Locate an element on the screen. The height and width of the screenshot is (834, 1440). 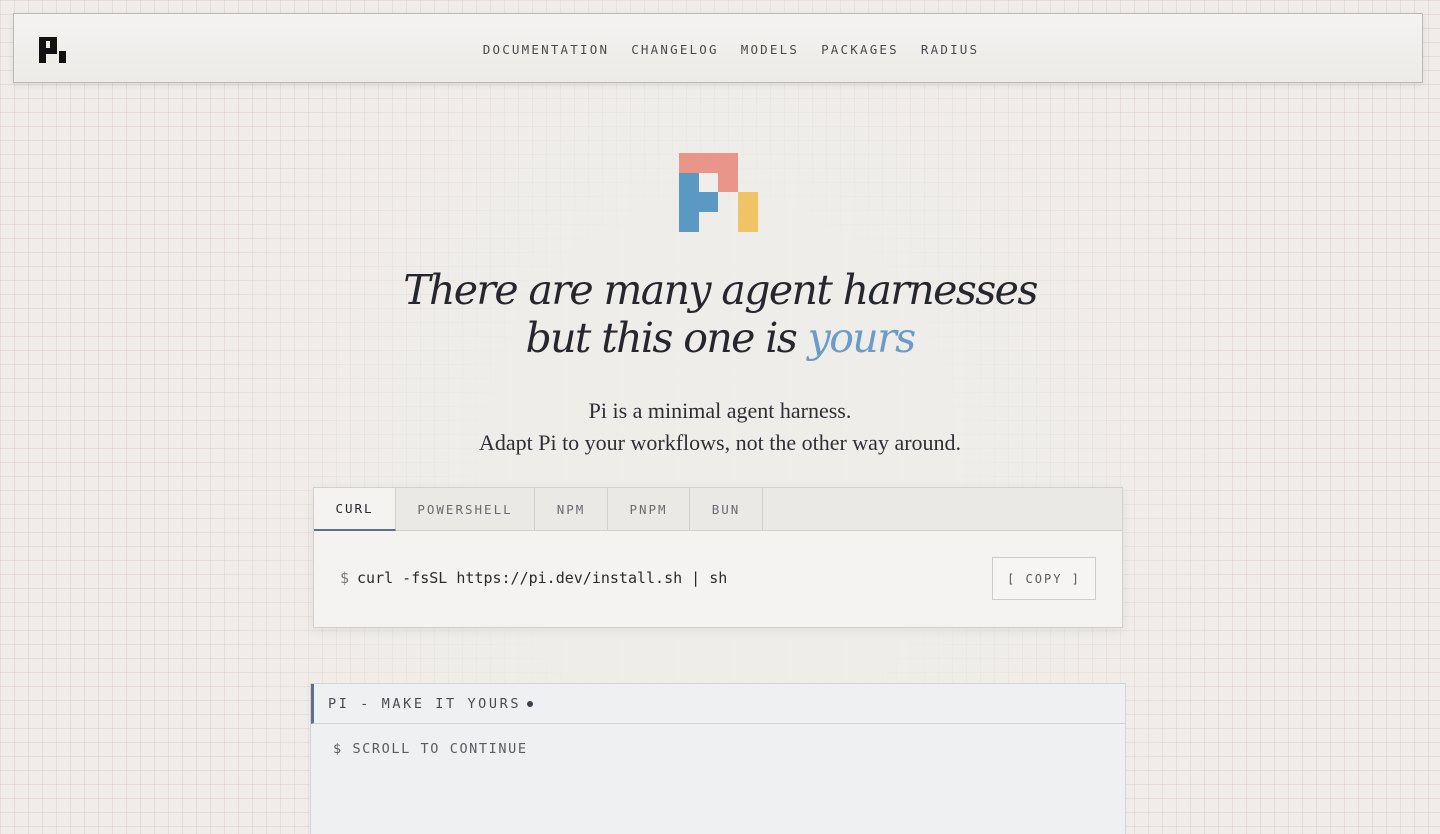
terminal-line: $ SCROLL TO CONTINUE is located at coordinates (430, 749).